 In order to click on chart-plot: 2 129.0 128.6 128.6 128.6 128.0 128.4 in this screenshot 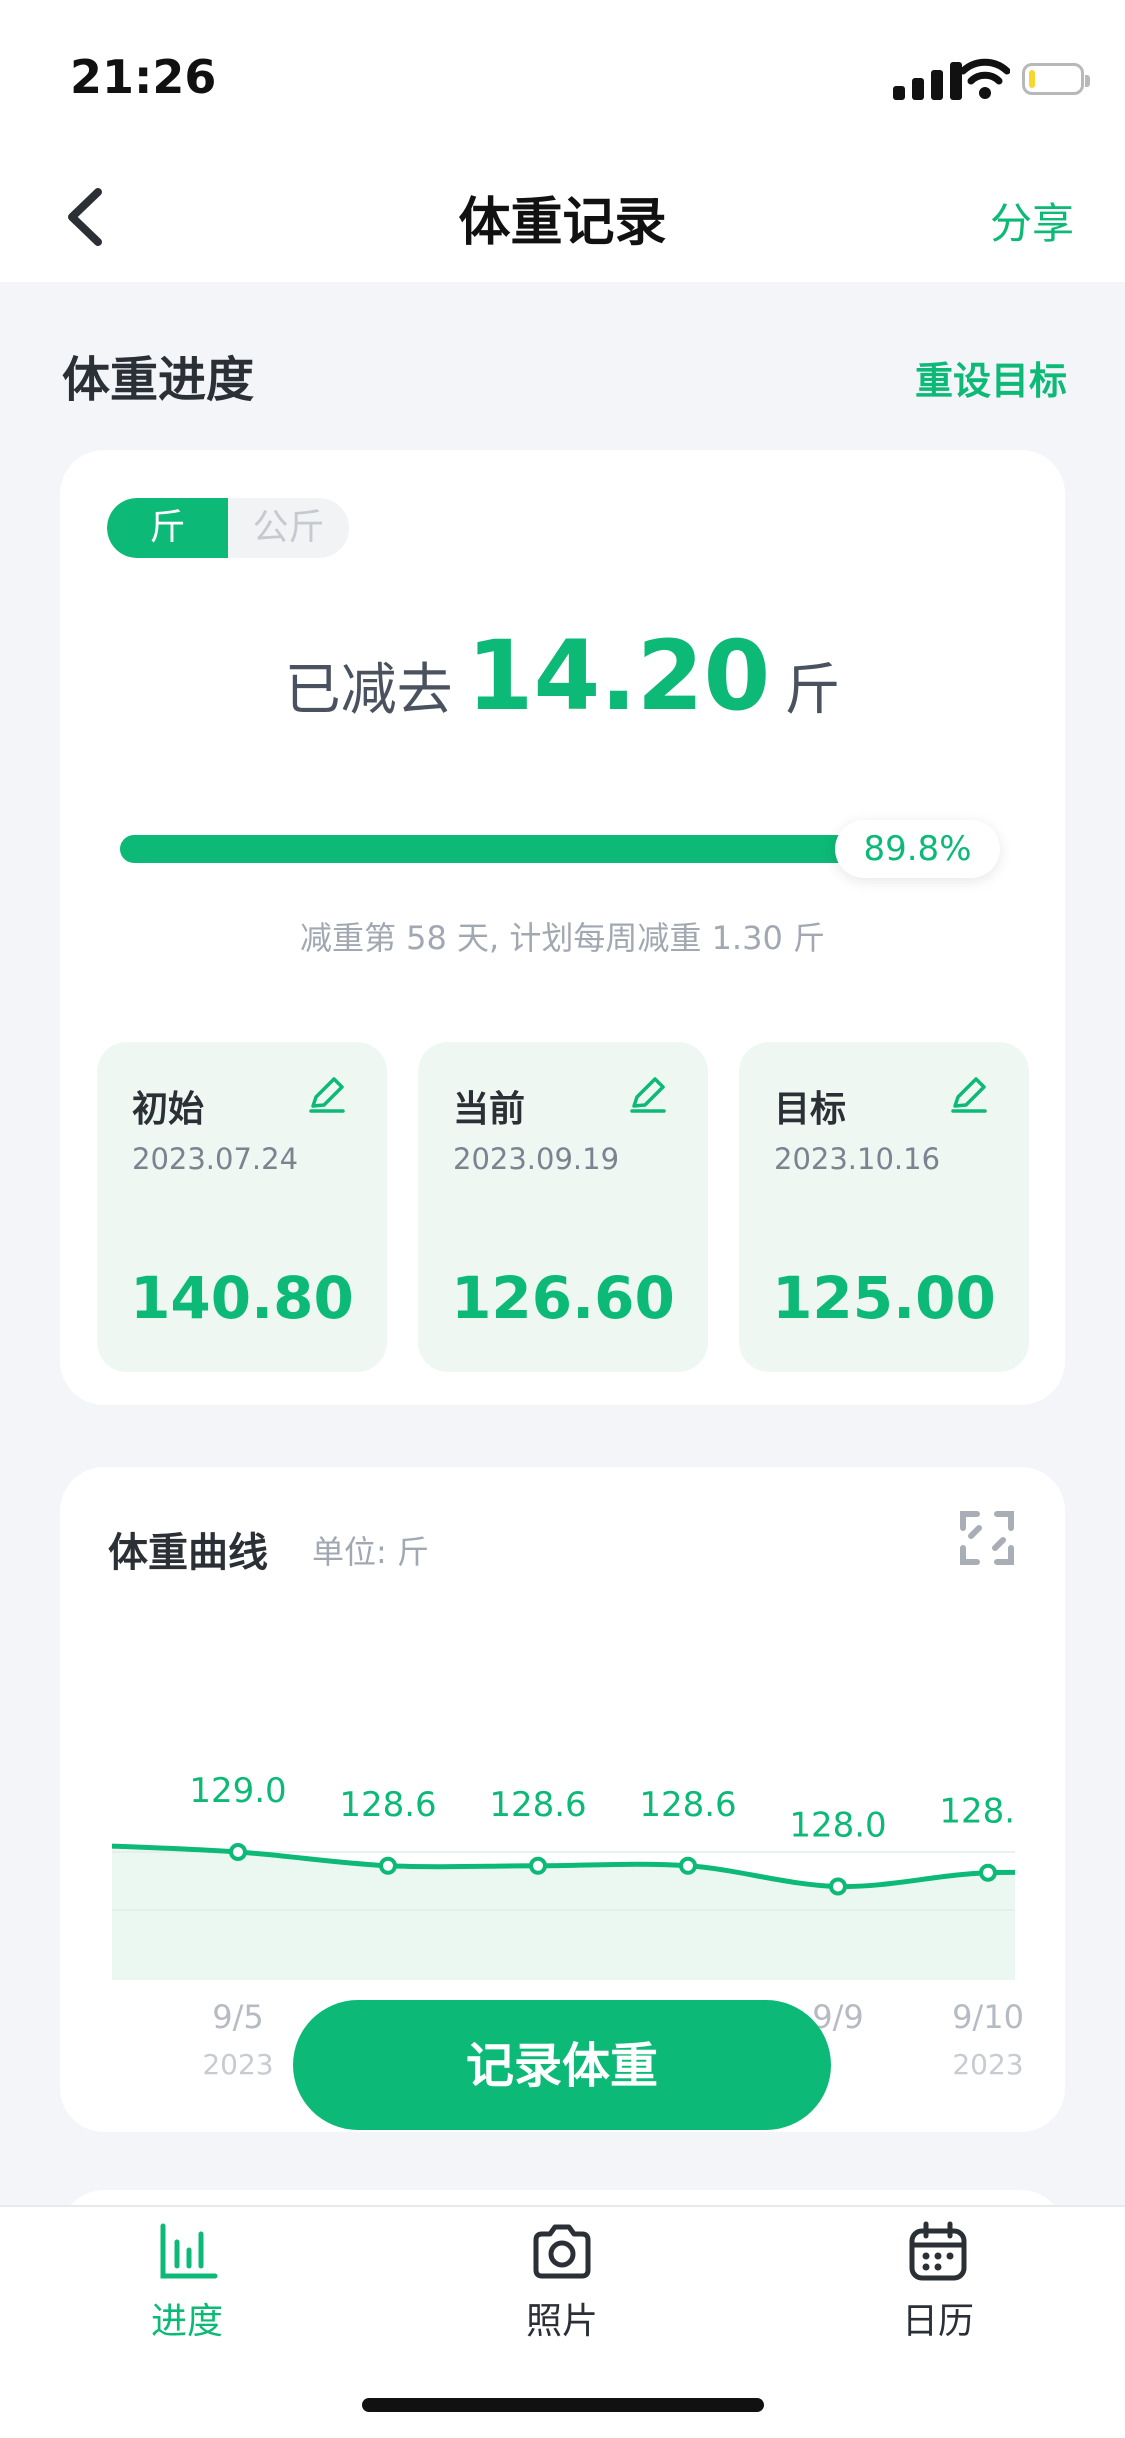, I will do `click(556, 1872)`.